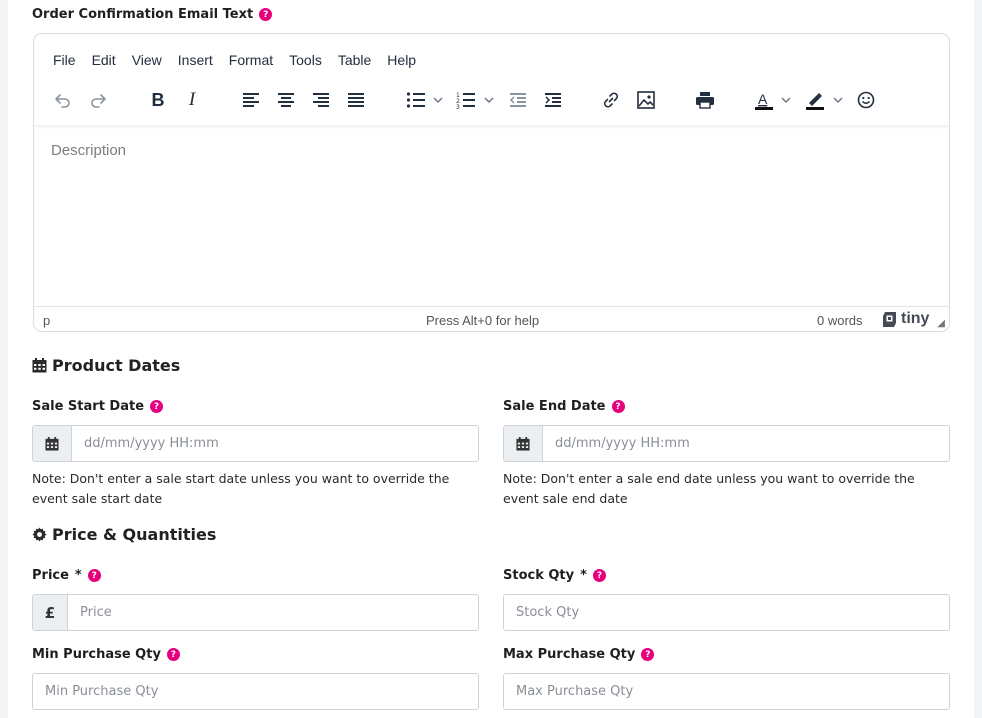  I want to click on price-input, so click(273, 612).